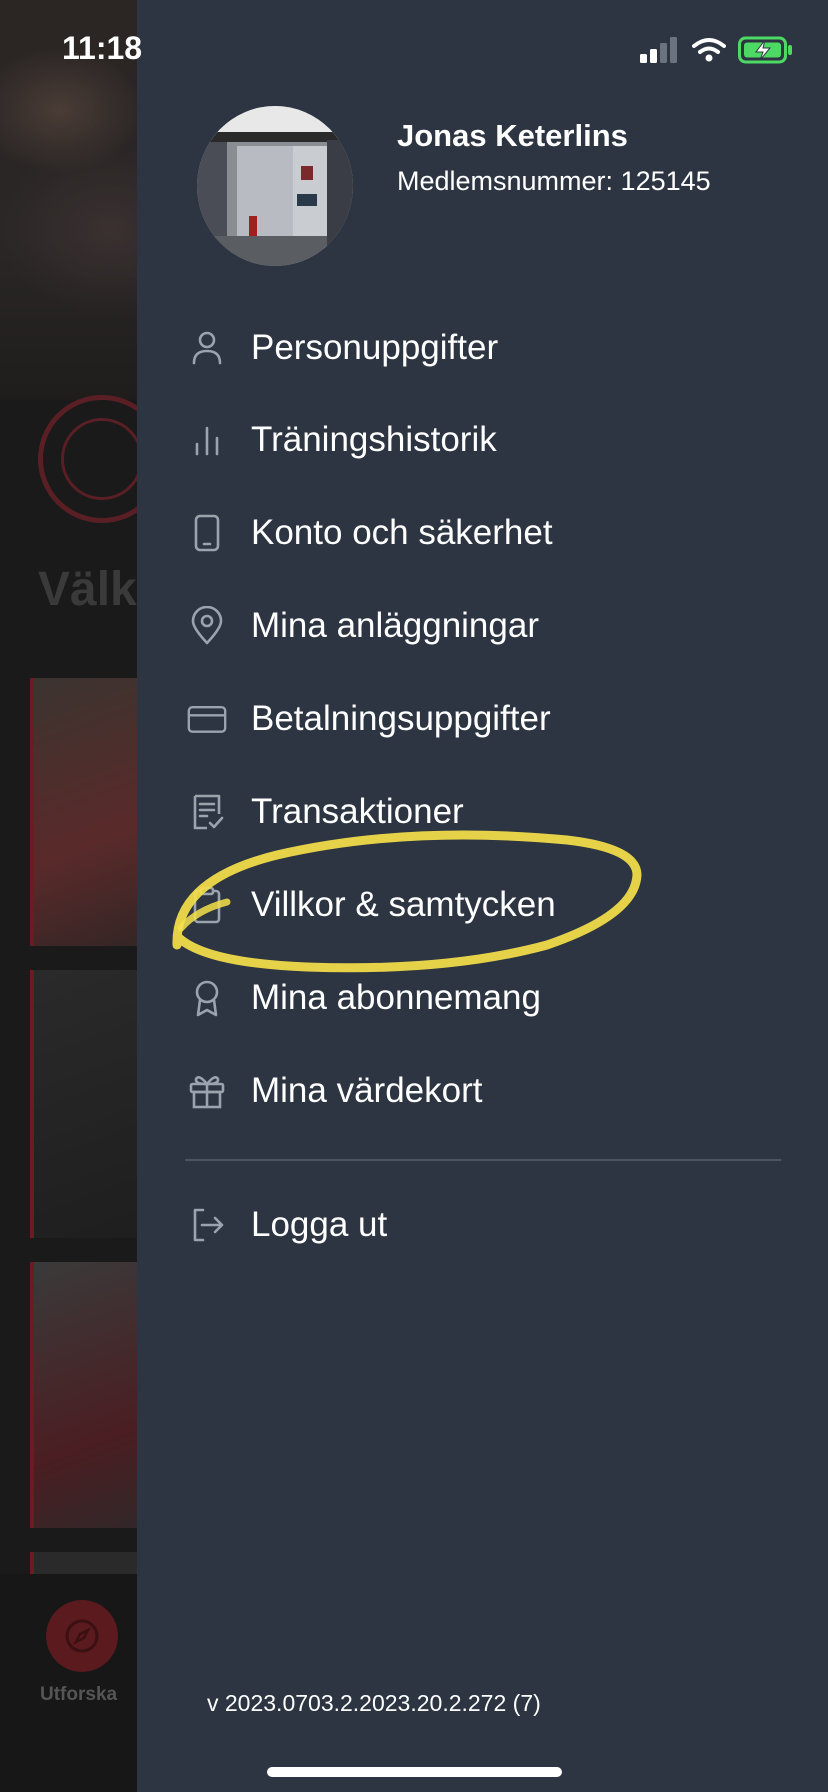  I want to click on logout-button: Logga ut, so click(287, 1225).